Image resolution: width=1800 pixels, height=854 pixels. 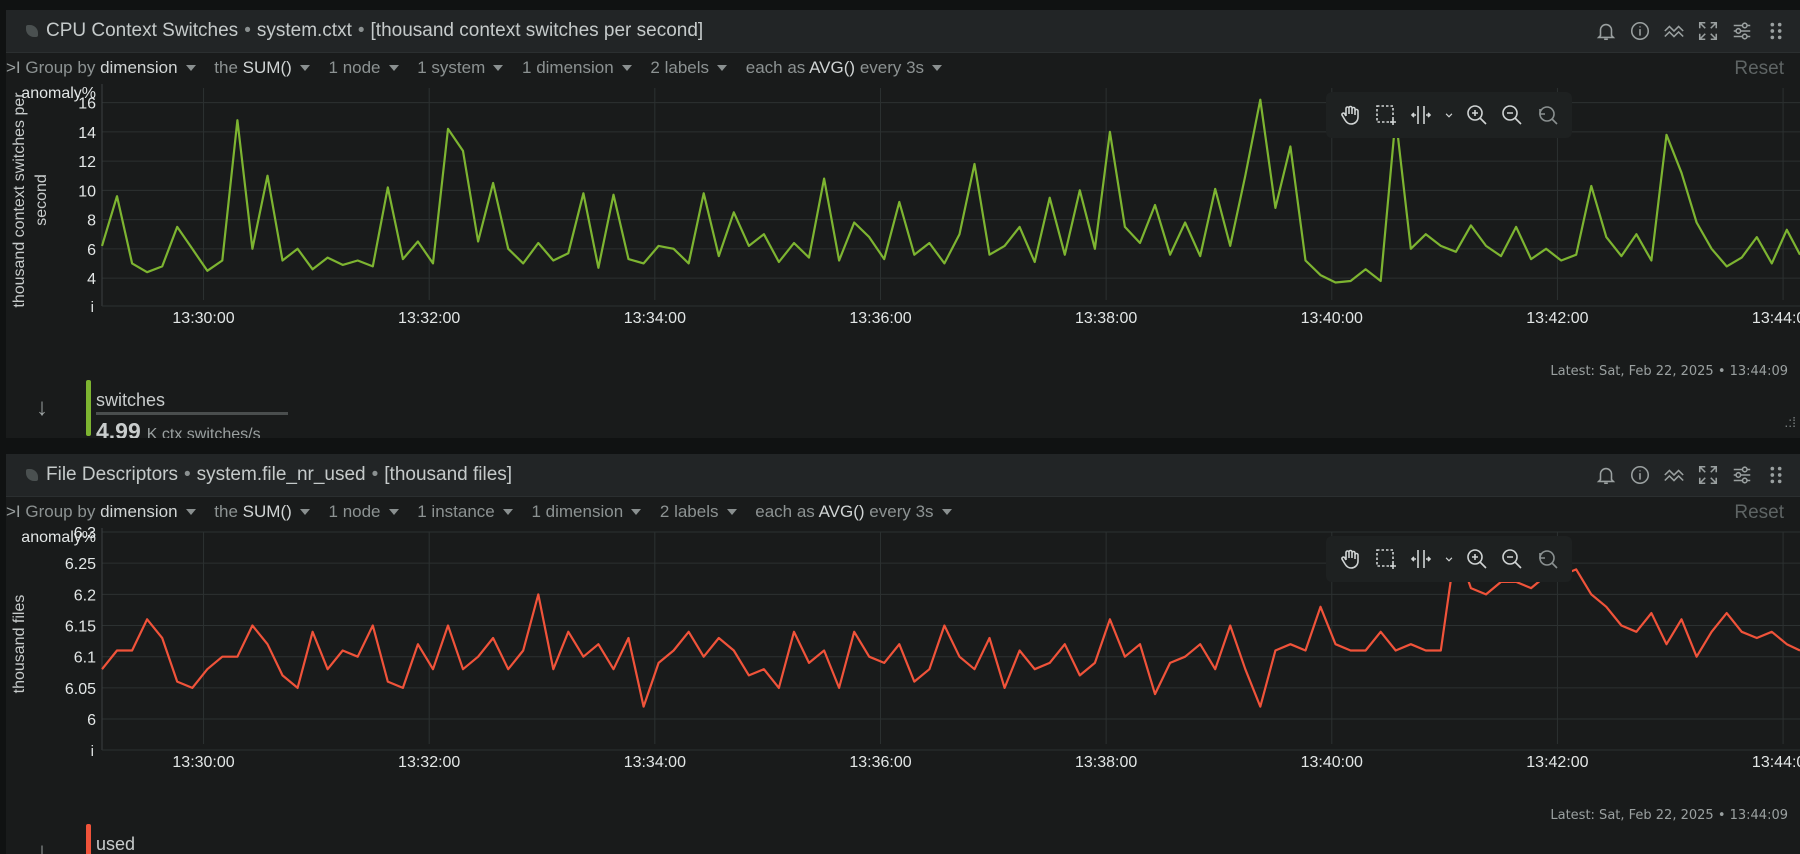 I want to click on instances-dropdown: 1 instance, so click(x=465, y=511).